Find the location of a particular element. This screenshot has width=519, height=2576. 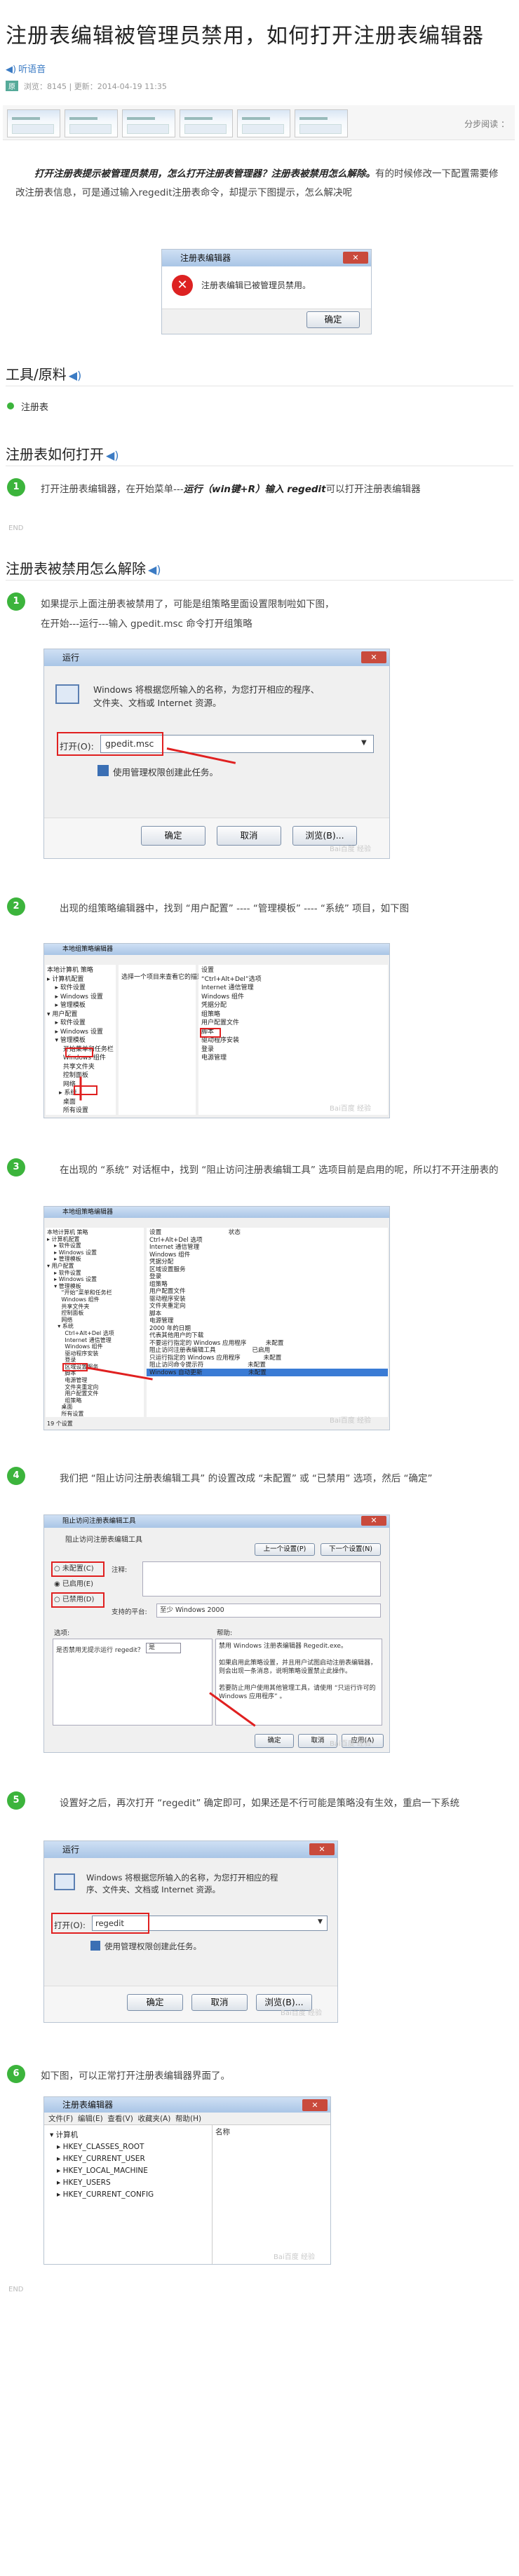

menu-bar: 文件(F) 编辑(E) 查看(V) 收藏夹(A) 帮助(H) is located at coordinates (187, 2119).